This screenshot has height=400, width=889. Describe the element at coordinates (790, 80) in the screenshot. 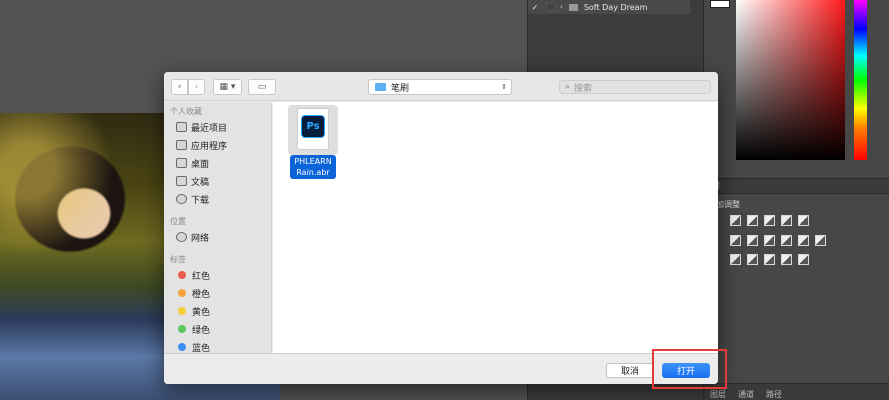

I see `color-picker-field` at that location.